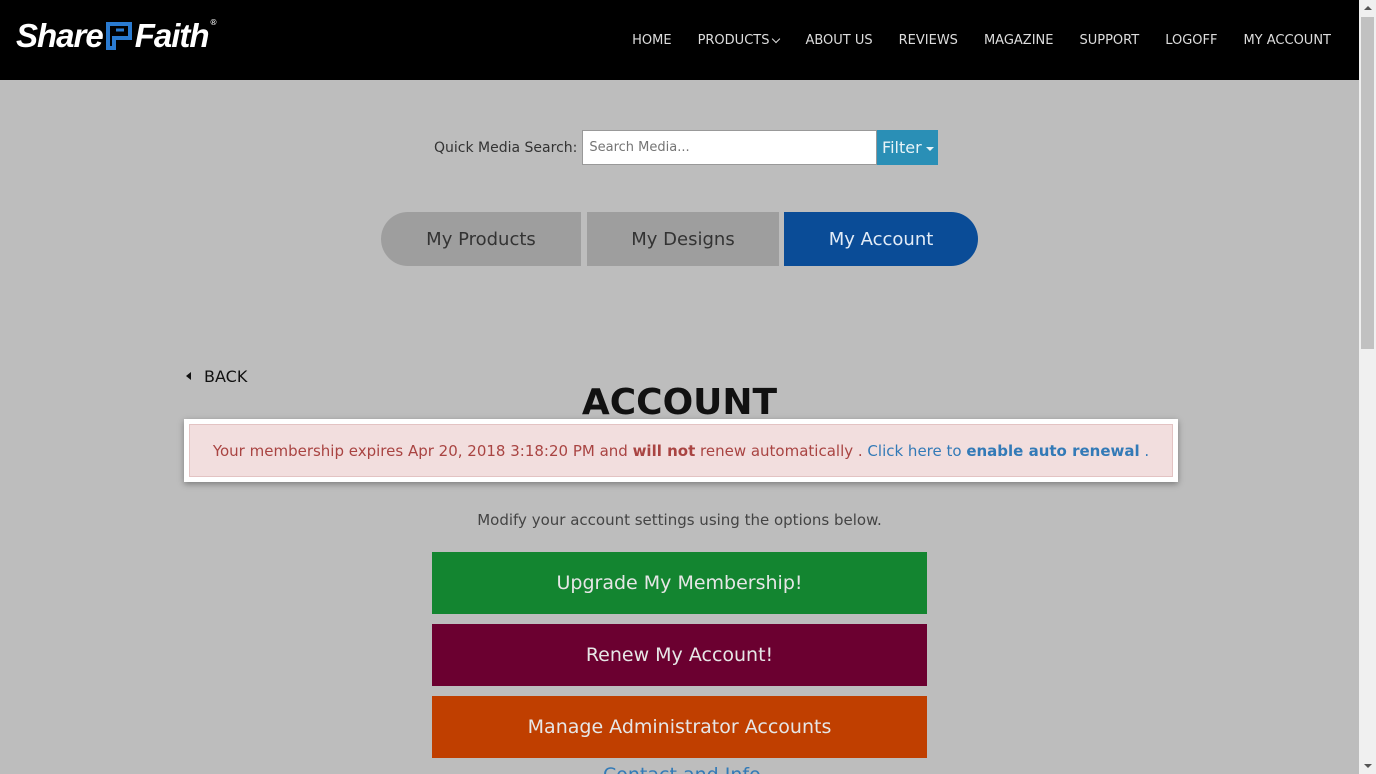 This screenshot has height=774, width=1376. Describe the element at coordinates (881, 239) in the screenshot. I see `tab-my-account: My Account` at that location.